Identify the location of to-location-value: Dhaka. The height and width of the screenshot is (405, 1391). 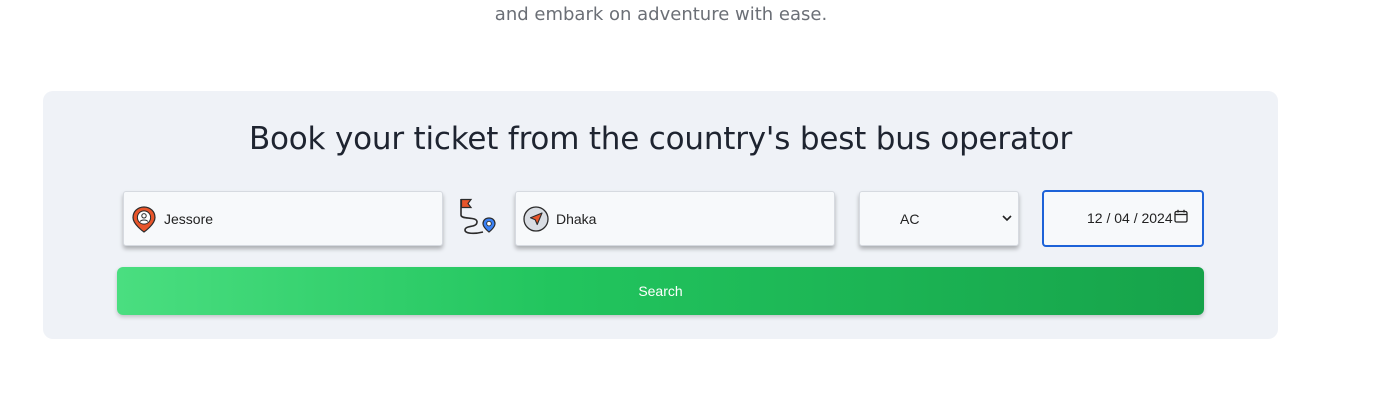
(576, 219).